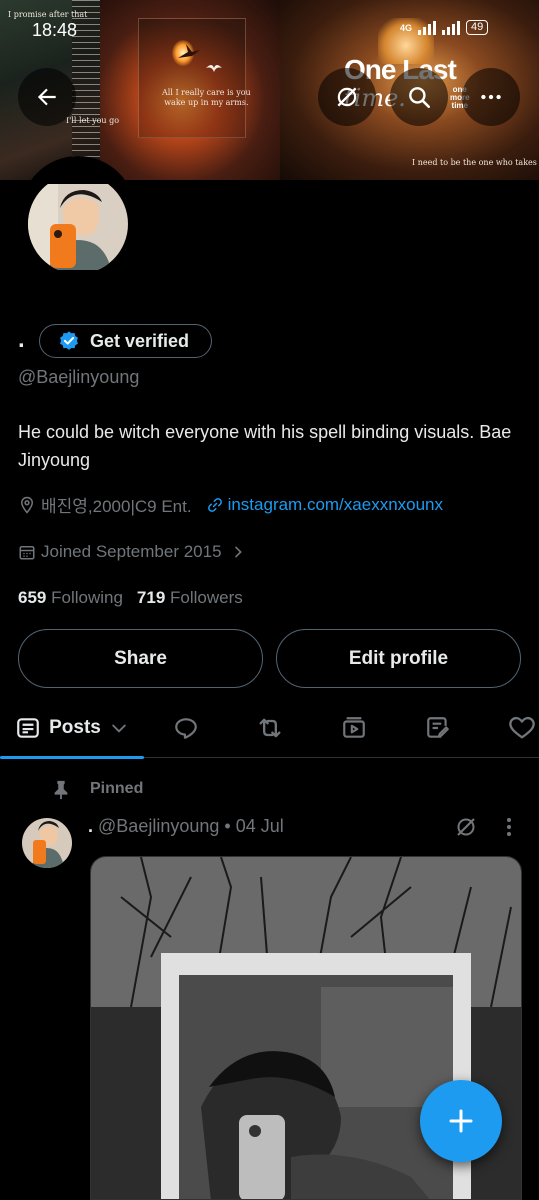 This screenshot has height=1200, width=539. What do you see at coordinates (79, 377) in the screenshot?
I see `profile-handle: @Baejlinyoung` at bounding box center [79, 377].